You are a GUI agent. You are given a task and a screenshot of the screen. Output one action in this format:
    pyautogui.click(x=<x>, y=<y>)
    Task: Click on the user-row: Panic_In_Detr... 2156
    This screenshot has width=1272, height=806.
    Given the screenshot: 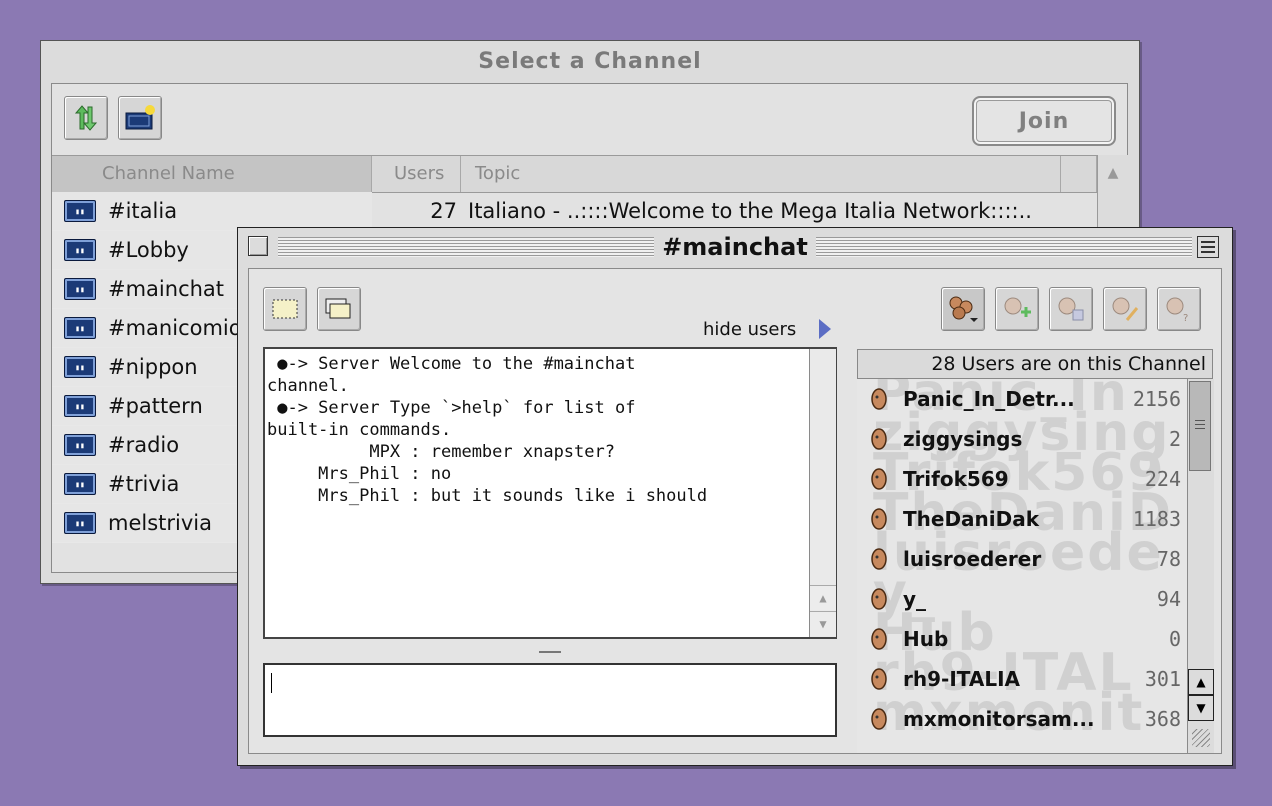 What is the action you would take?
    pyautogui.click(x=1022, y=399)
    